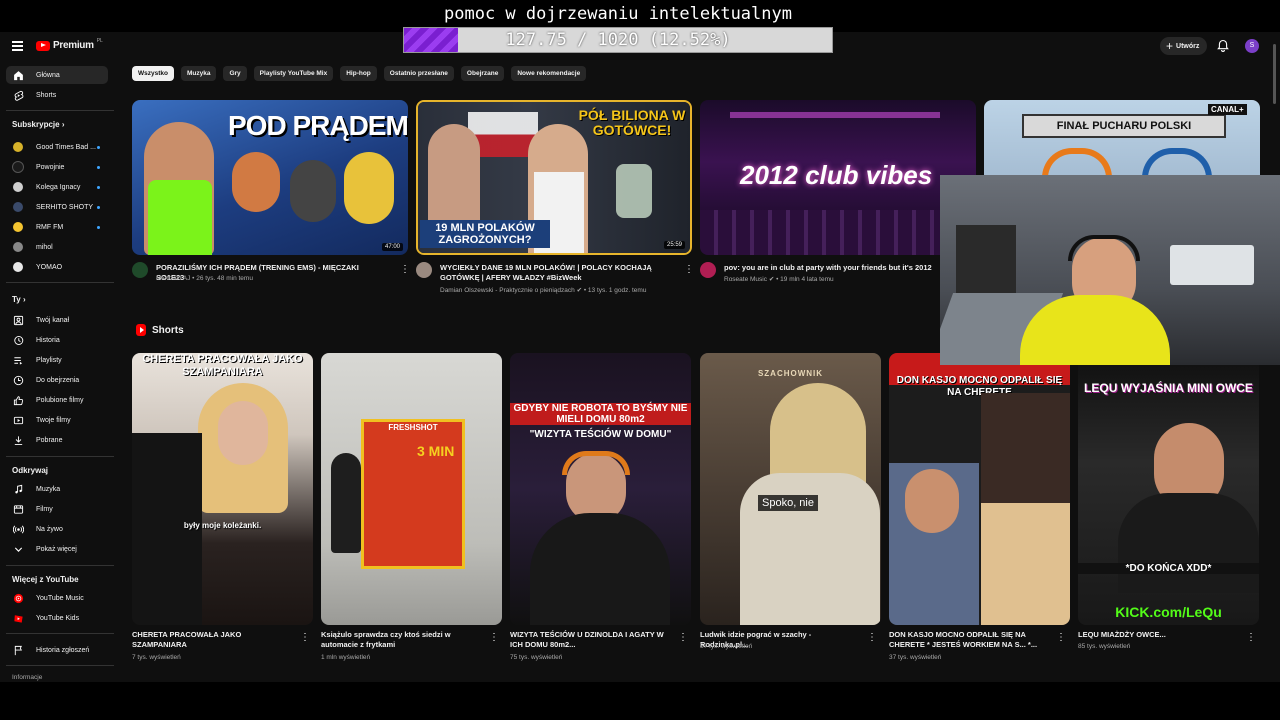 The width and height of the screenshot is (1280, 720). I want to click on sidebar-item-subscription: mihol, so click(57, 247).